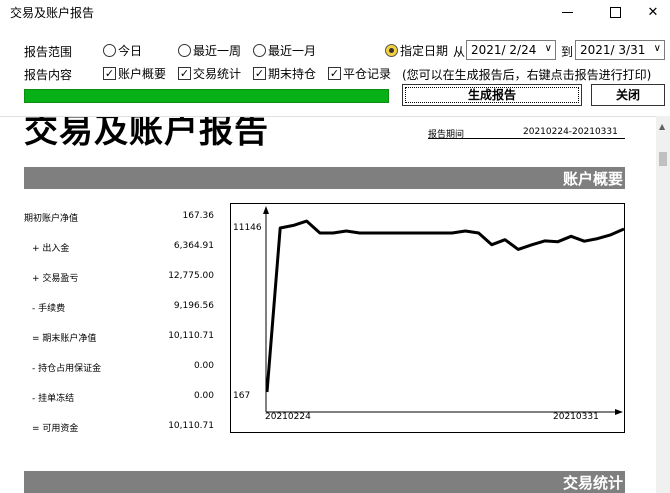  Describe the element at coordinates (653, 12) in the screenshot. I see `close-icon: ✕` at that location.